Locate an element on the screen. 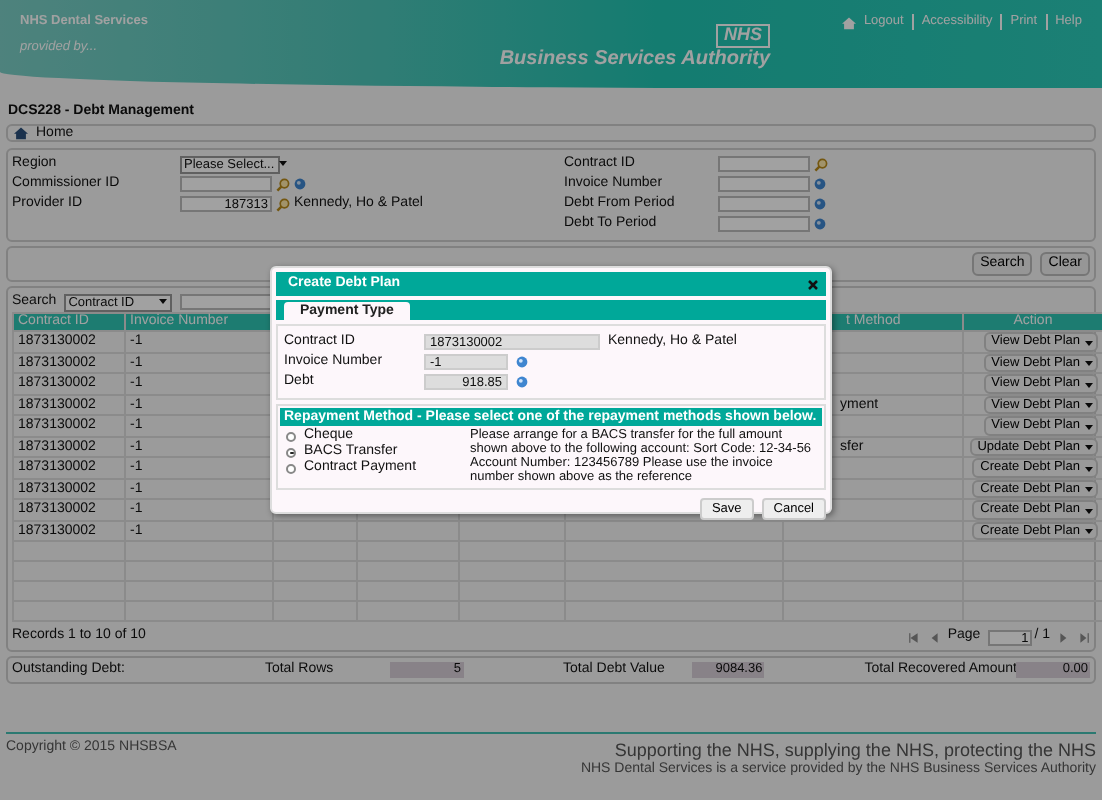  home-icon is located at coordinates (21, 133).